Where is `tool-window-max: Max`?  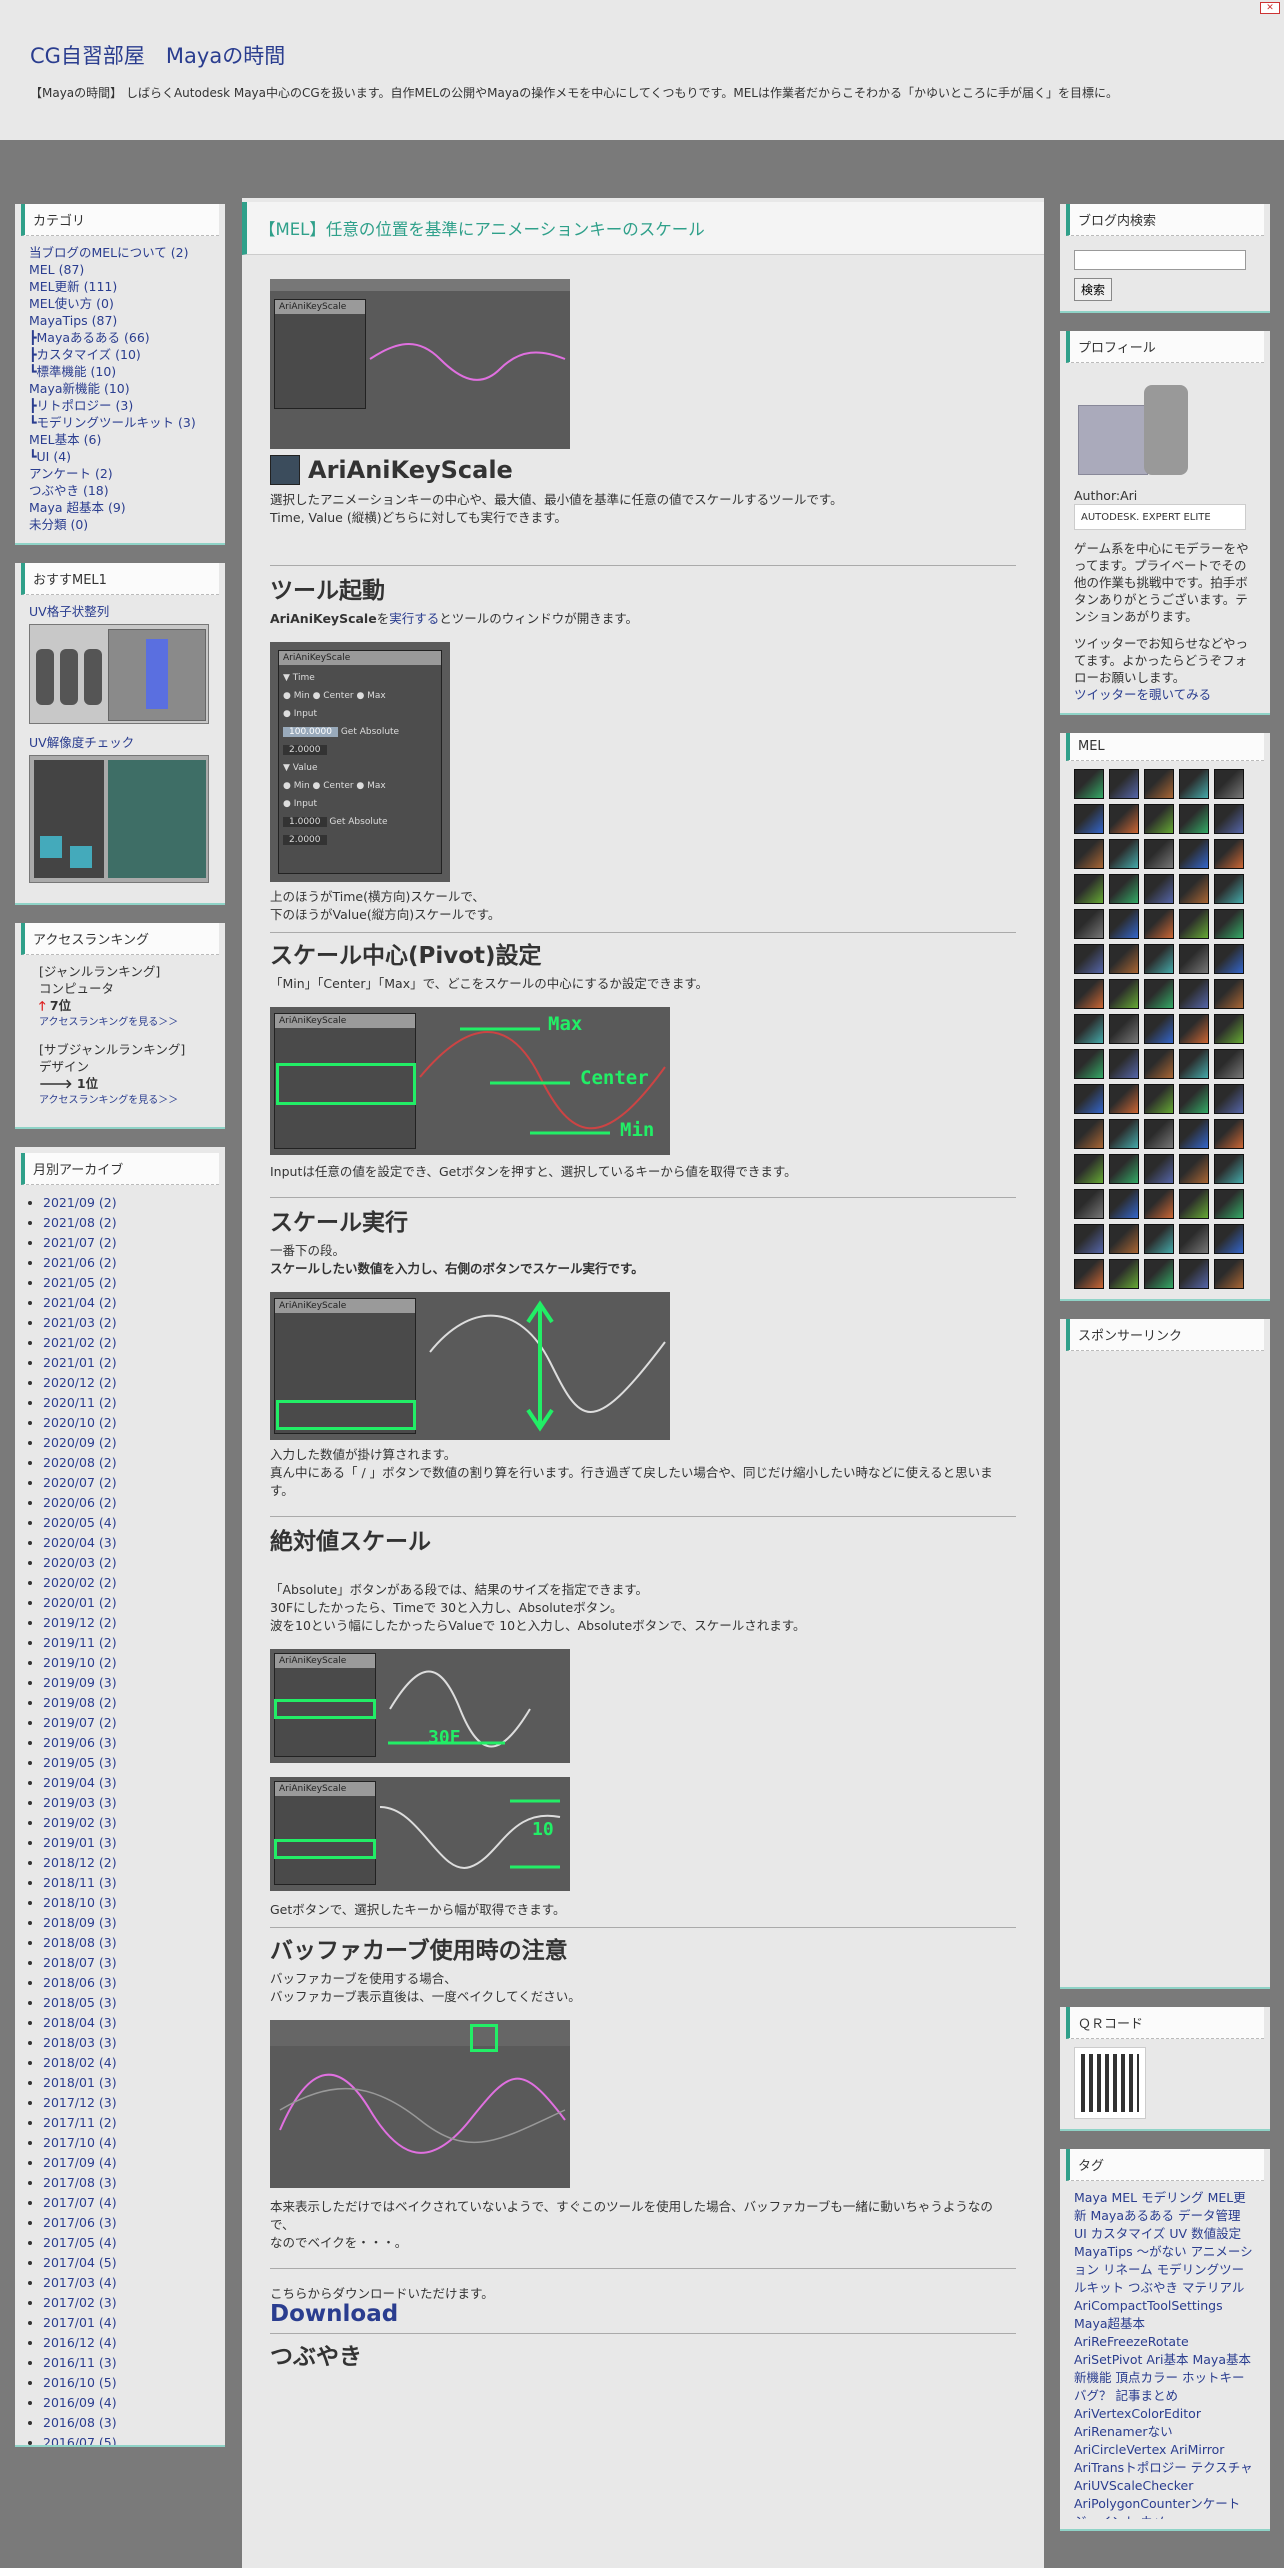 tool-window-max: Max is located at coordinates (376, 696).